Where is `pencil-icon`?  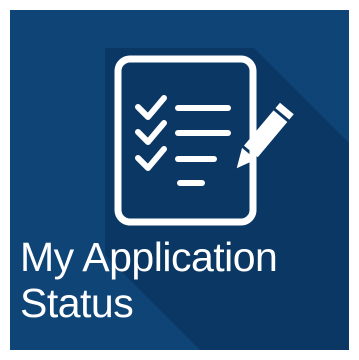
pencil-icon is located at coordinates (265, 135).